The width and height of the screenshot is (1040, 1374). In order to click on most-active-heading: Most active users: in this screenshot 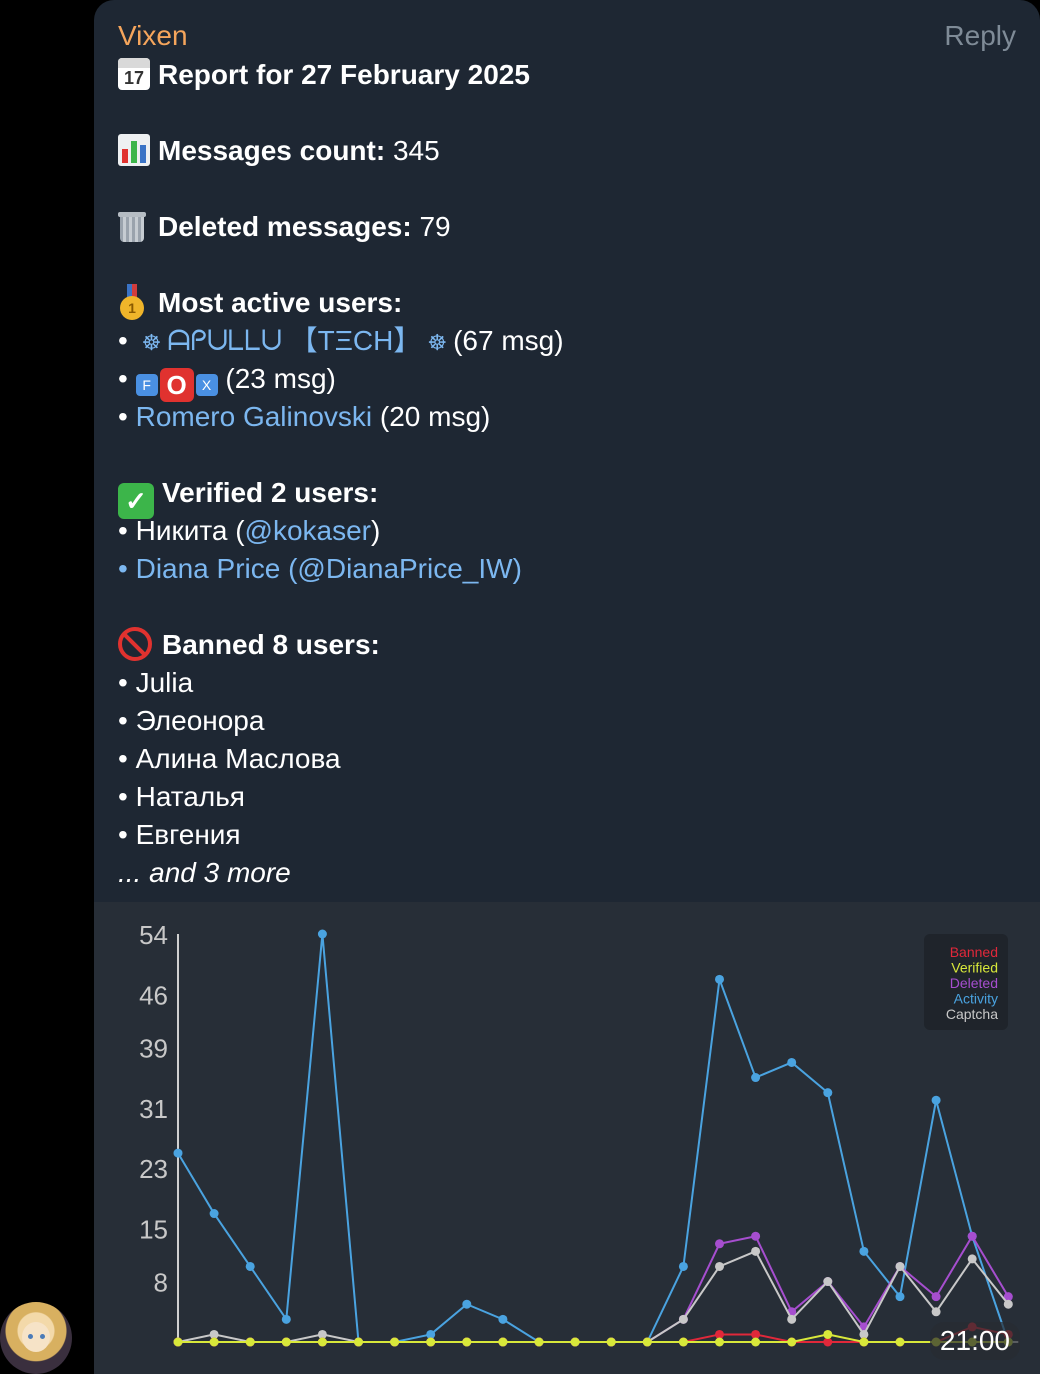, I will do `click(568, 303)`.